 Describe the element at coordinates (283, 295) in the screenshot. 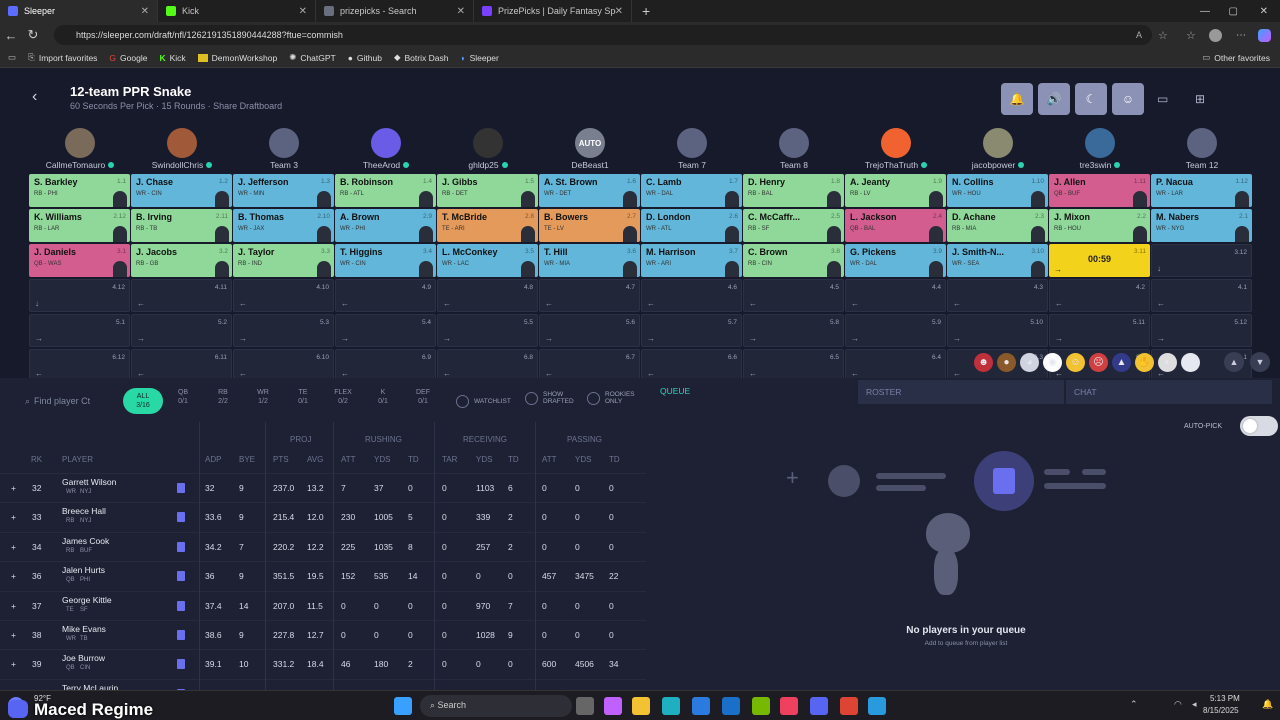

I see `empty-pick-cell: 4.10 ←` at that location.